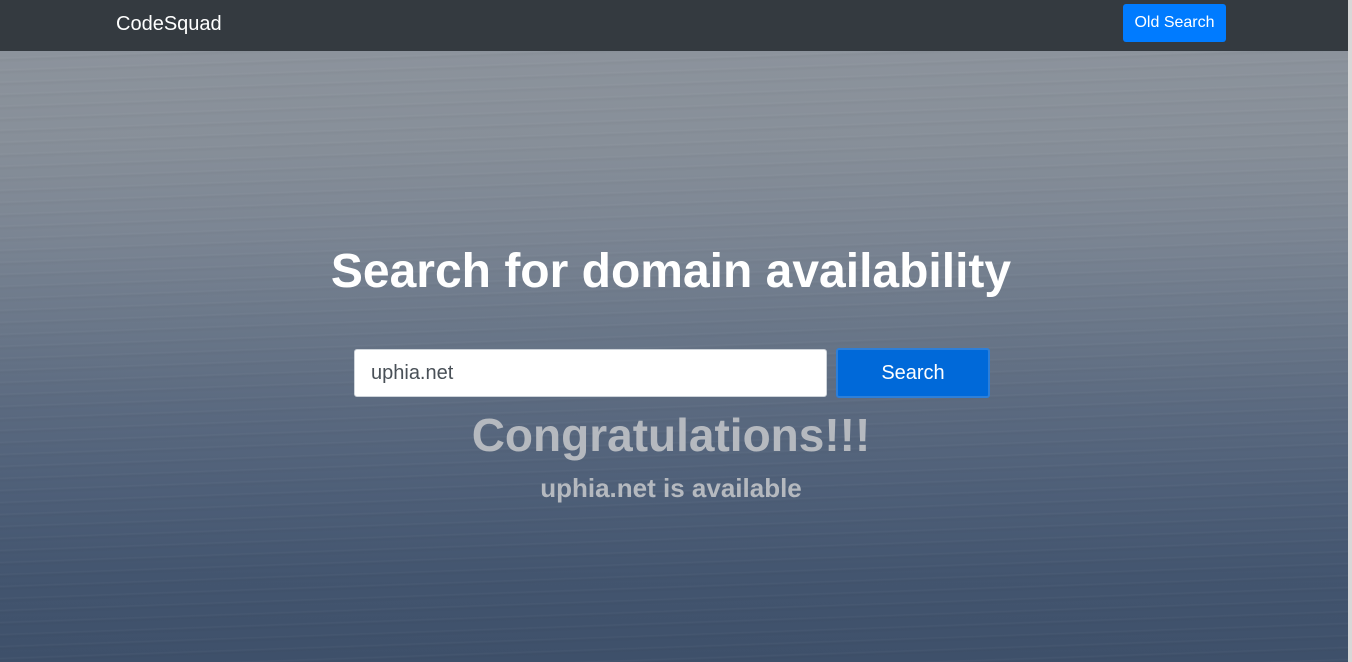  What do you see at coordinates (590, 373) in the screenshot?
I see `domain-search-input` at bounding box center [590, 373].